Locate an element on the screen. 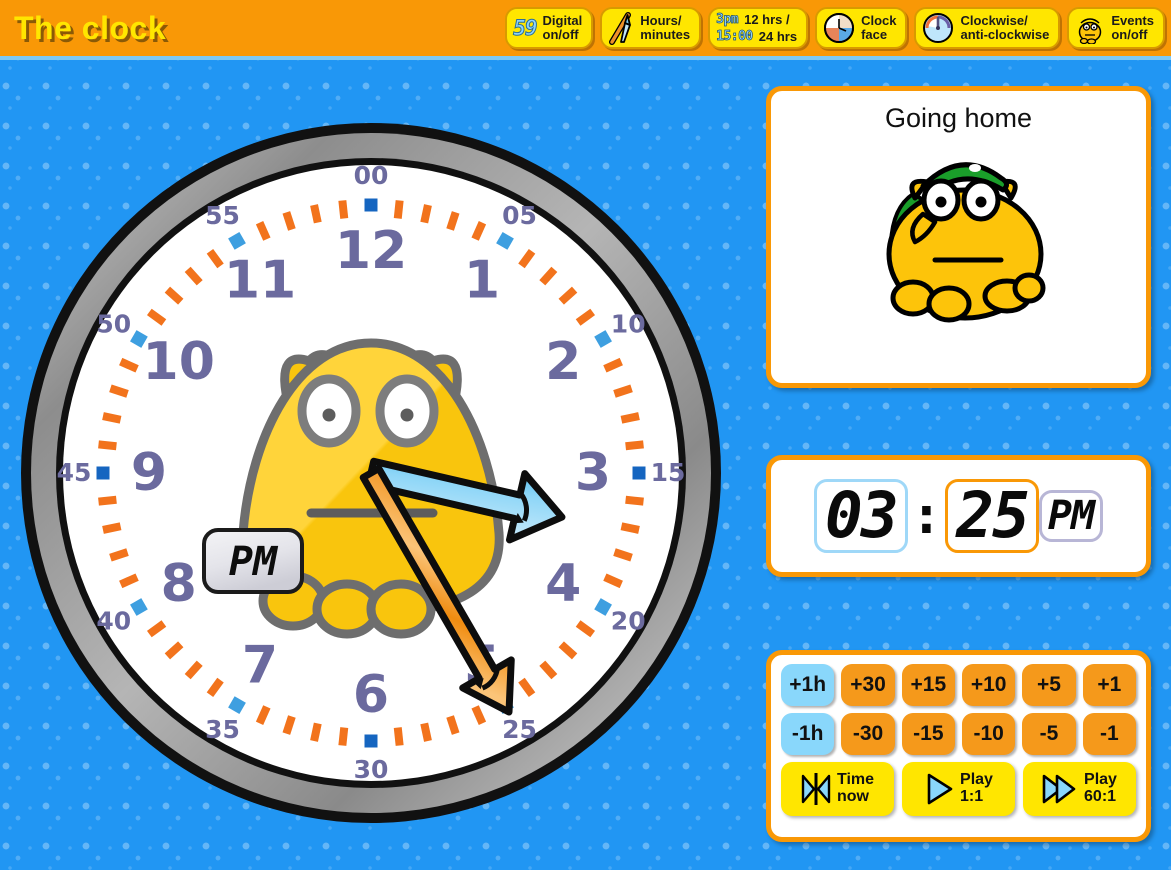 Image resolution: width=1171 pixels, height=870 pixels. step-button-minus15: -15 is located at coordinates (928, 734).